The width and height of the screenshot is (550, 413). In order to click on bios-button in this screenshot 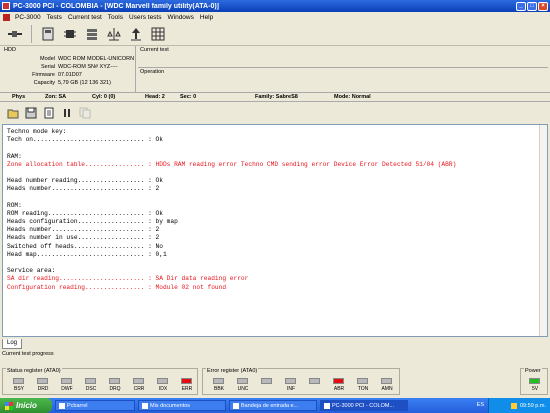, I will do `click(70, 34)`.